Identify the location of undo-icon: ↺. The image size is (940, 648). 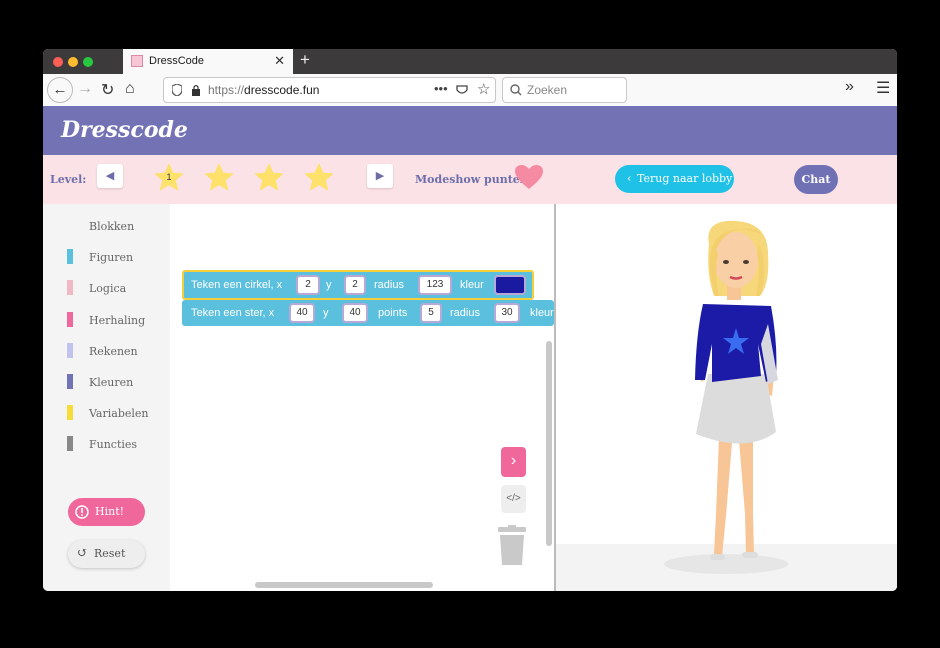
(82, 553).